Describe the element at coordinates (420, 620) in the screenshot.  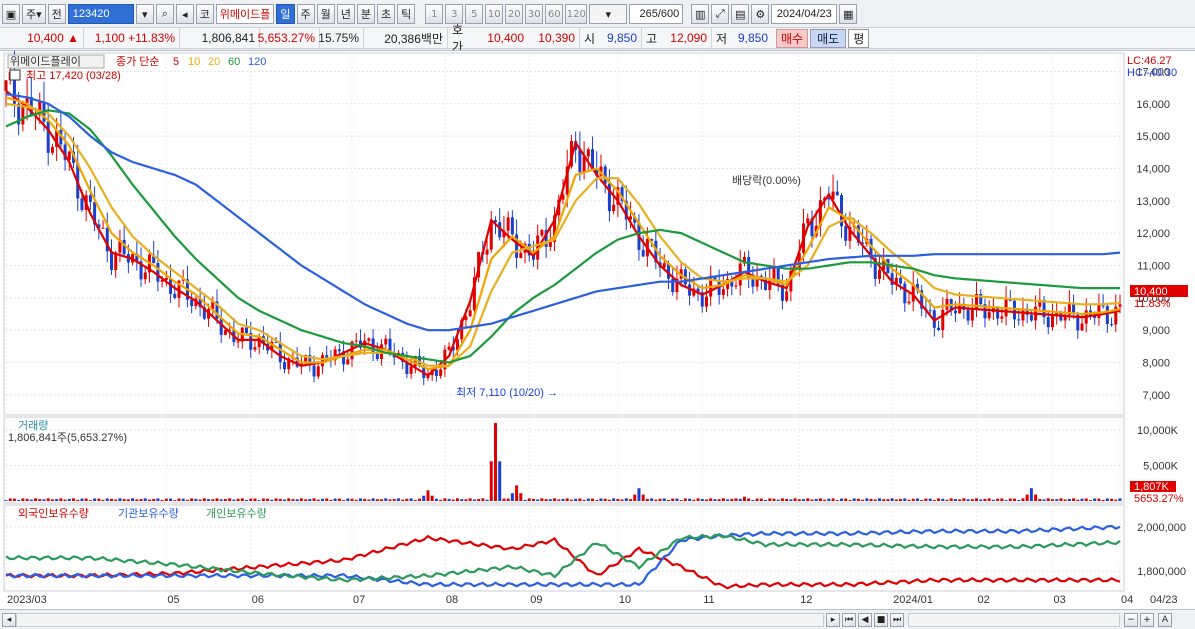
I see `time-scrollbar` at that location.